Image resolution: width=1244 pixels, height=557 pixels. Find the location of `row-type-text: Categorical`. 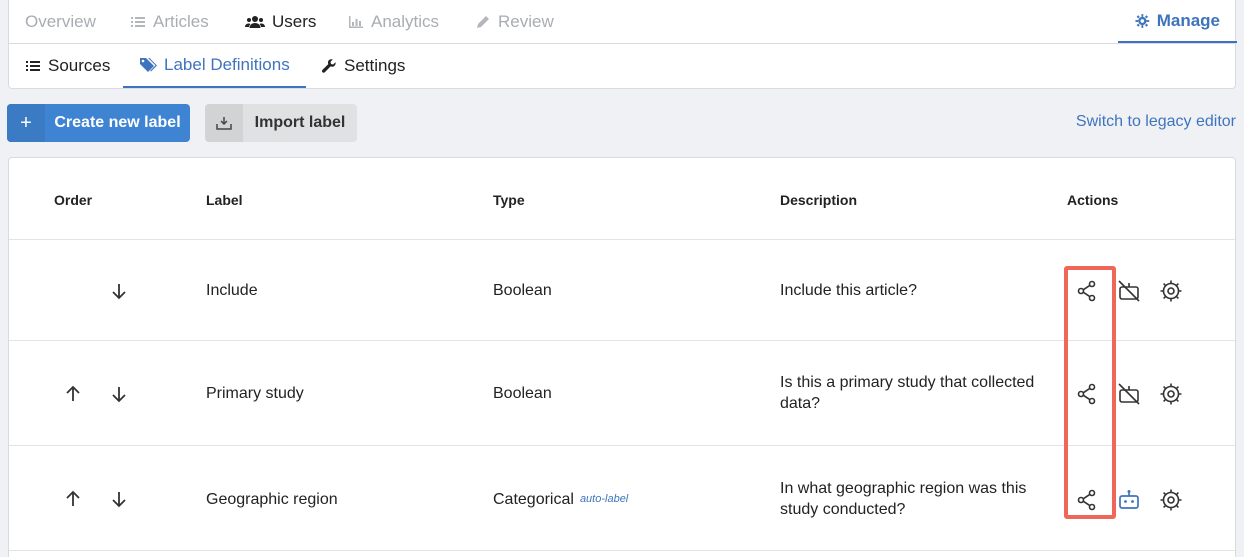

row-type-text: Categorical is located at coordinates (533, 499).